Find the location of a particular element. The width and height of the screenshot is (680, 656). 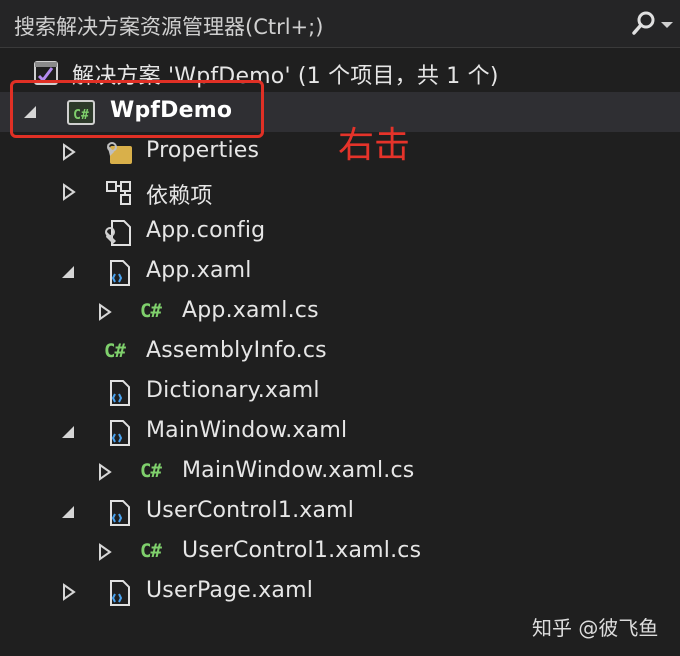

tree-item-mainwindow-xaml-cs: C# MainWindow.xaml.cs is located at coordinates (340, 472).